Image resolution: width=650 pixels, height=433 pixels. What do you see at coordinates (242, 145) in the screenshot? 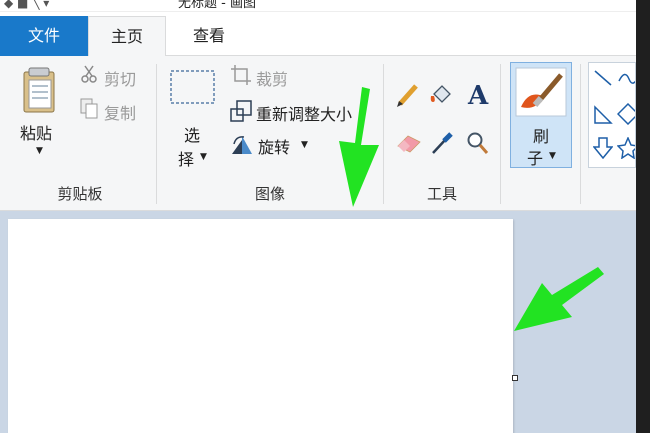
I see `rotate-icon` at bounding box center [242, 145].